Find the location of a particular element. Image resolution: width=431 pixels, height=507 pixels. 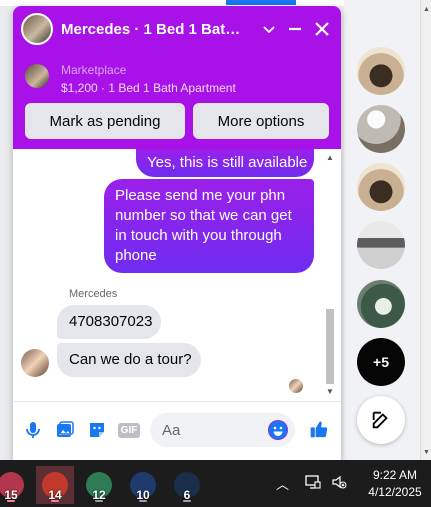

attach-photo-button is located at coordinates (65, 430).